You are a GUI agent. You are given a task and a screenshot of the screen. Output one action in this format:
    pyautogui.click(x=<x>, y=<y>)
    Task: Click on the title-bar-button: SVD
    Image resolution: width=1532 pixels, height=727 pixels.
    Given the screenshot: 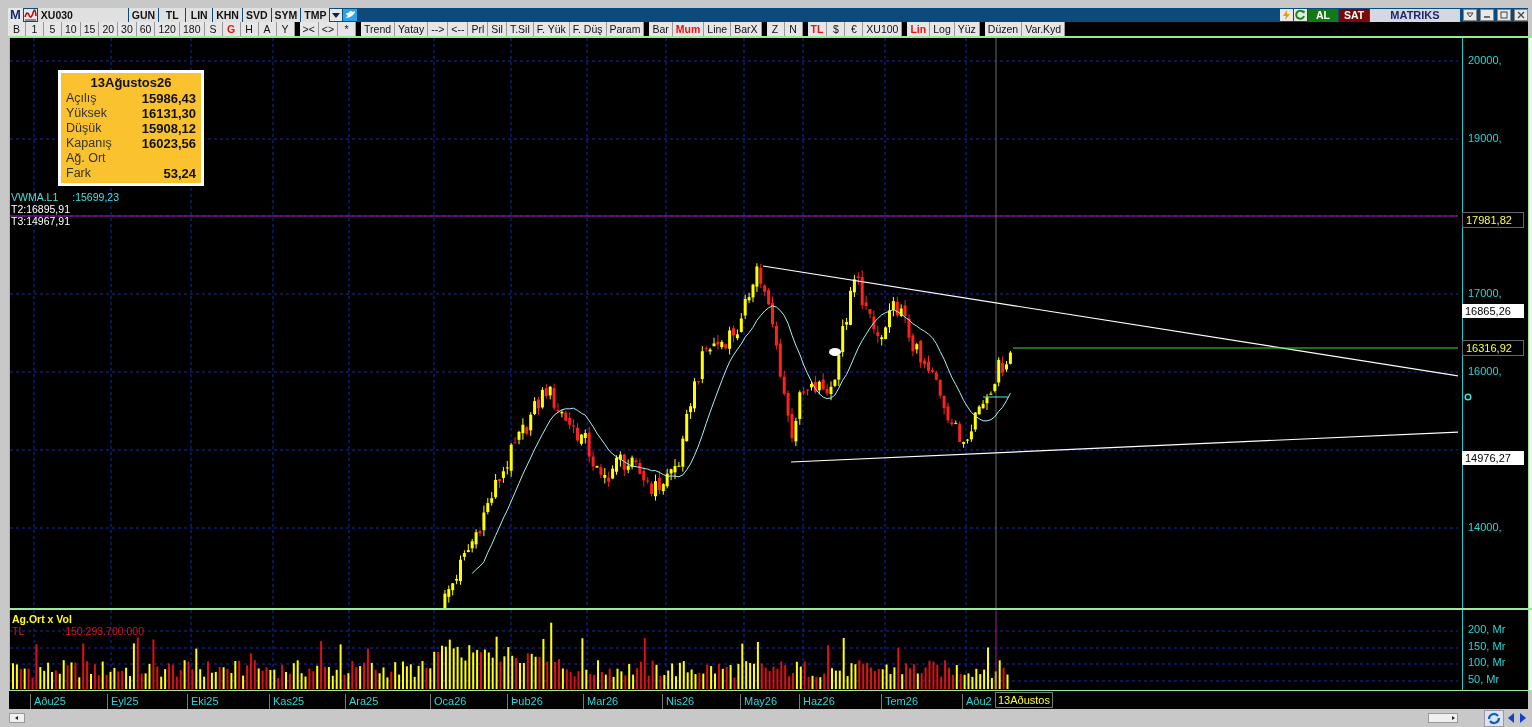 What is the action you would take?
    pyautogui.click(x=256, y=15)
    